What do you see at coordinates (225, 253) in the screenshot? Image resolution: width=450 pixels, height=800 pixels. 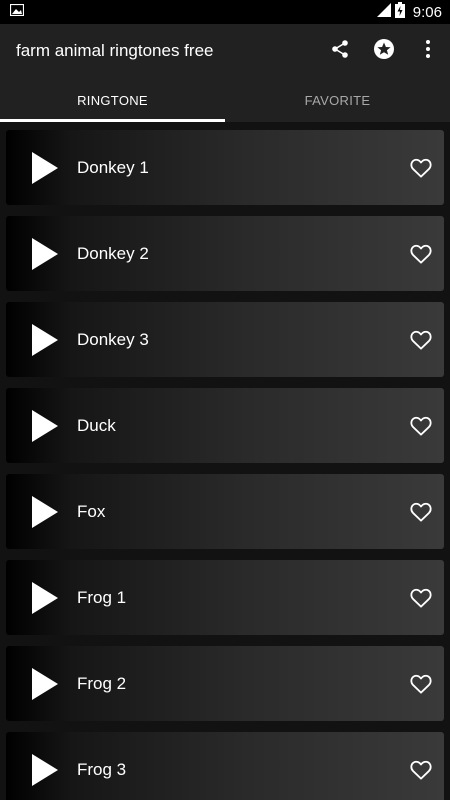 I see `list-item: Donkey 2` at bounding box center [225, 253].